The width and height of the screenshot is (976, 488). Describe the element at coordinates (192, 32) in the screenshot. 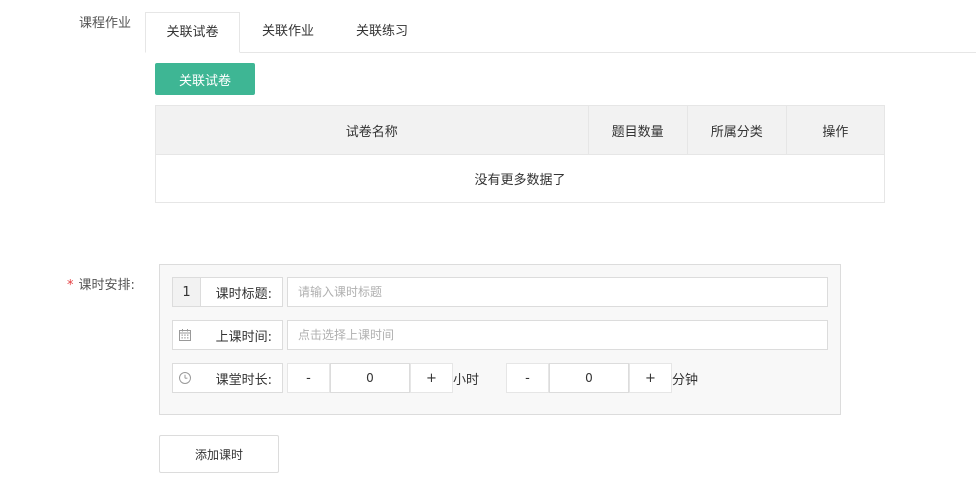

I see `tab-link-exam: 关联试卷` at that location.